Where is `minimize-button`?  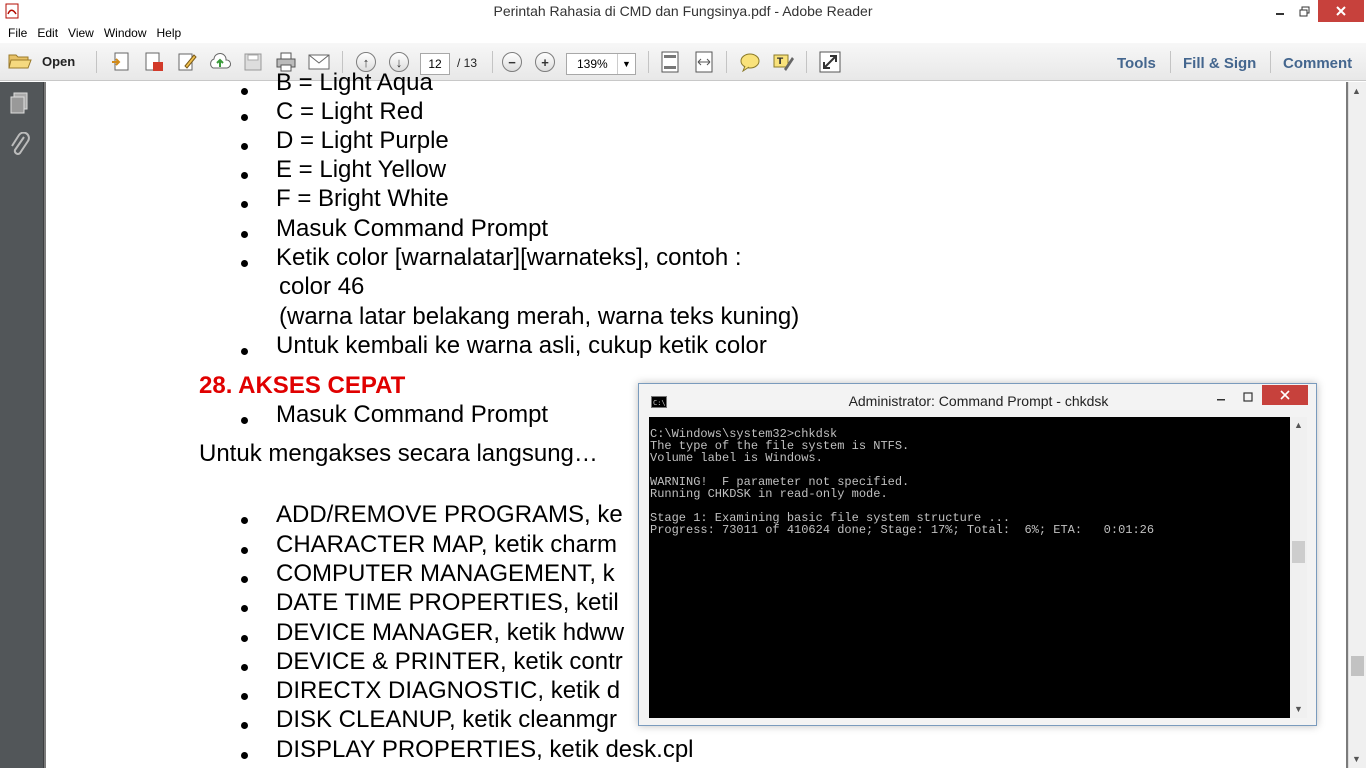 minimize-button is located at coordinates (1280, 11).